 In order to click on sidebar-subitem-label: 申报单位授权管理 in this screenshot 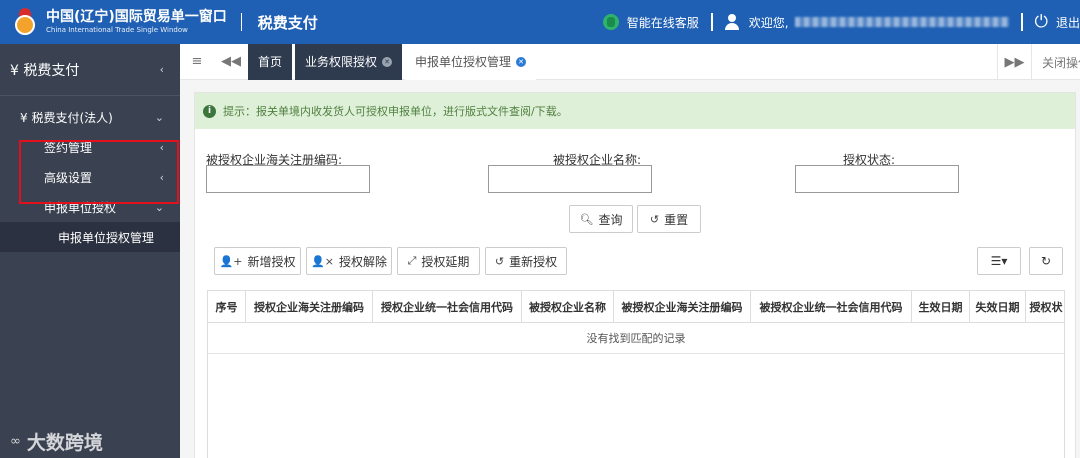, I will do `click(106, 237)`.